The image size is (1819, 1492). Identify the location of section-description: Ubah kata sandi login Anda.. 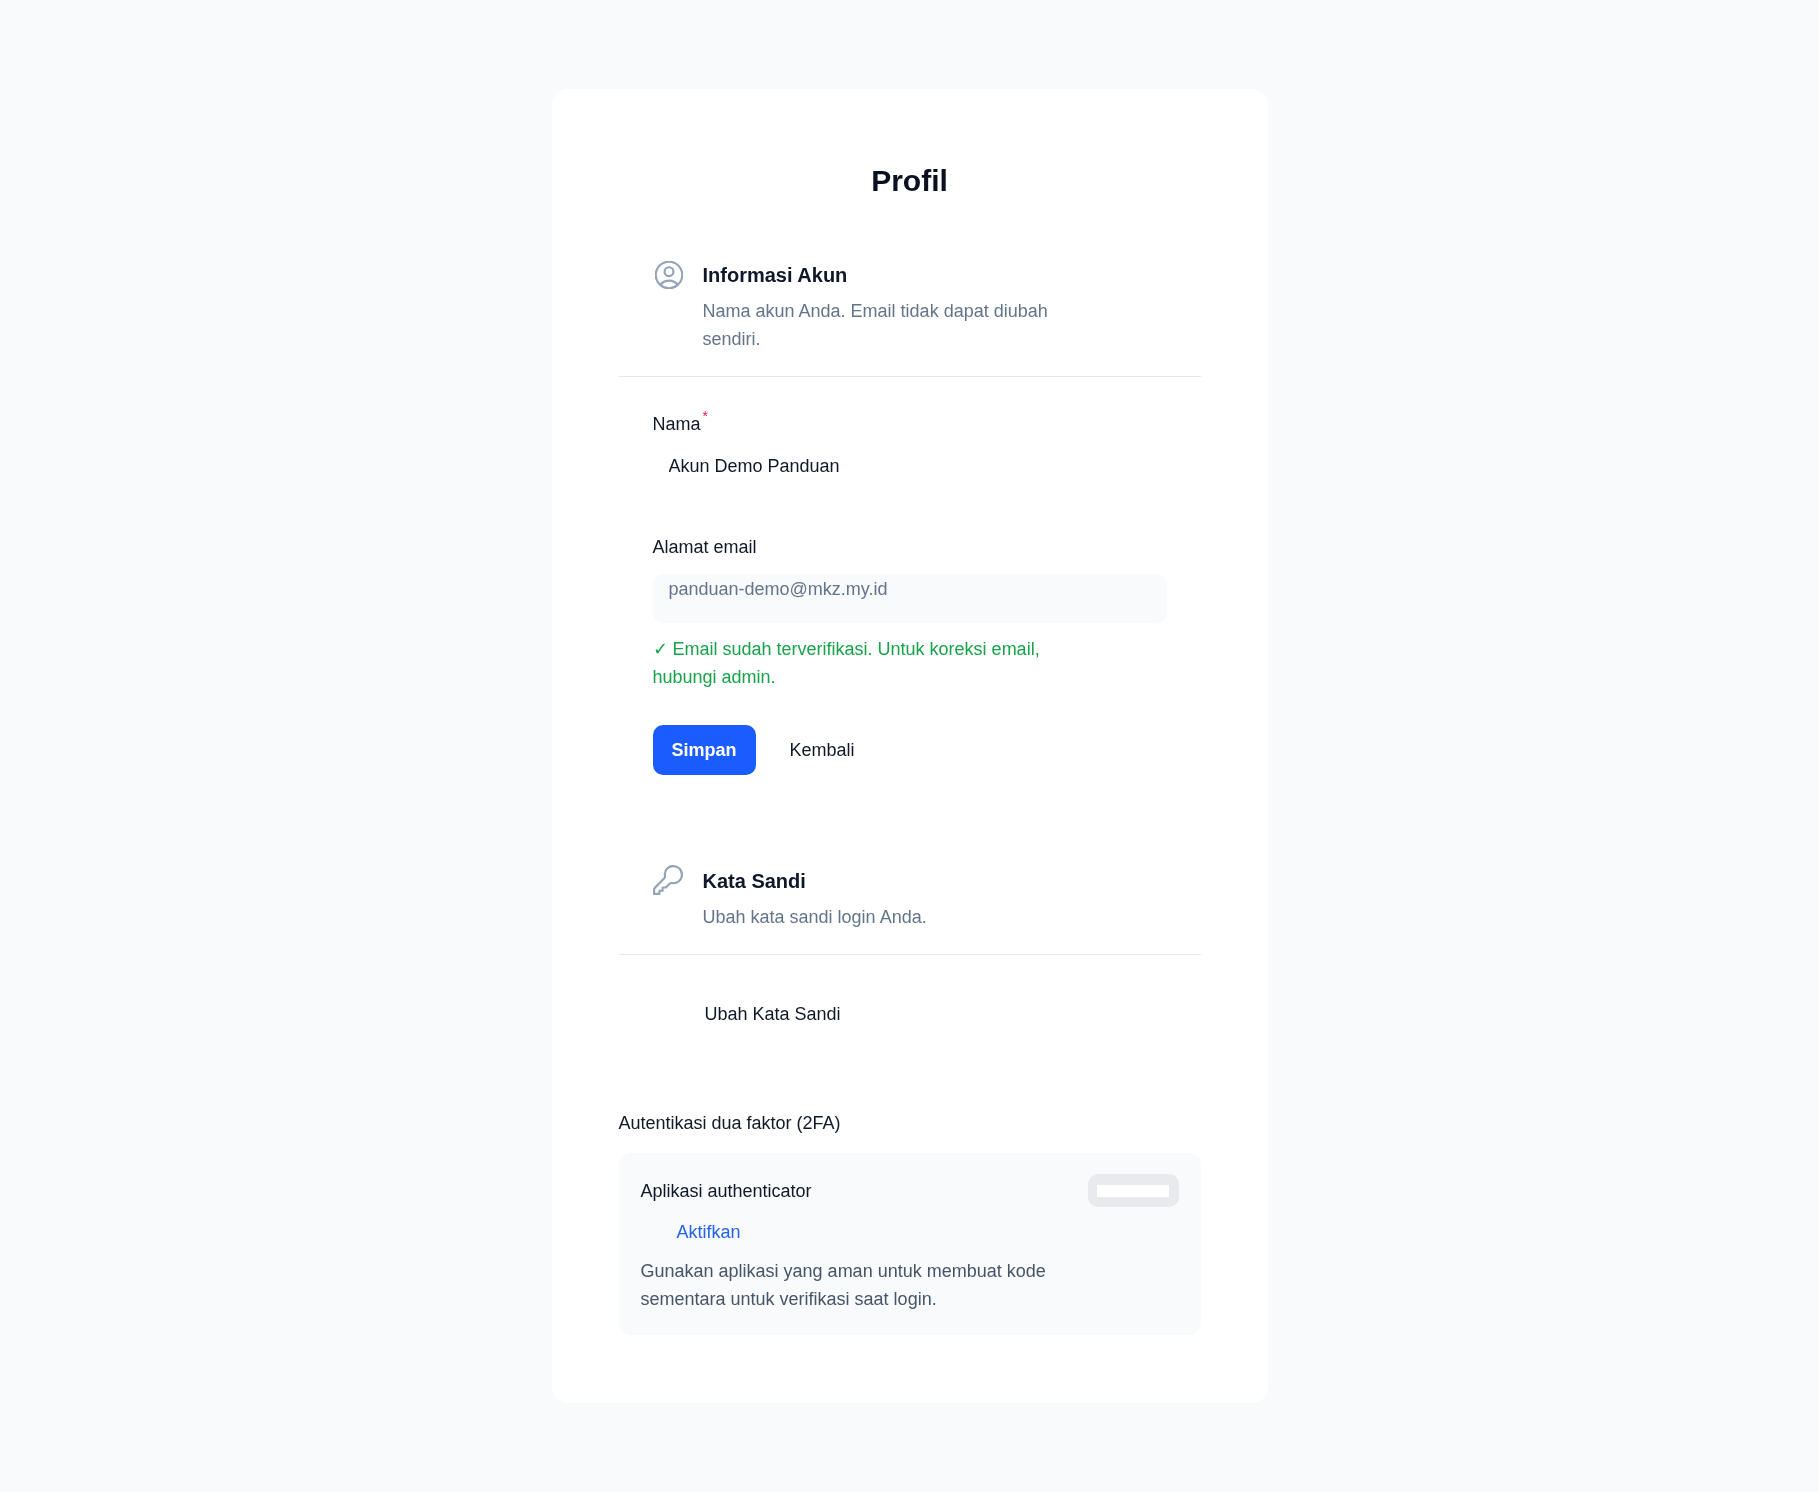
(814, 917).